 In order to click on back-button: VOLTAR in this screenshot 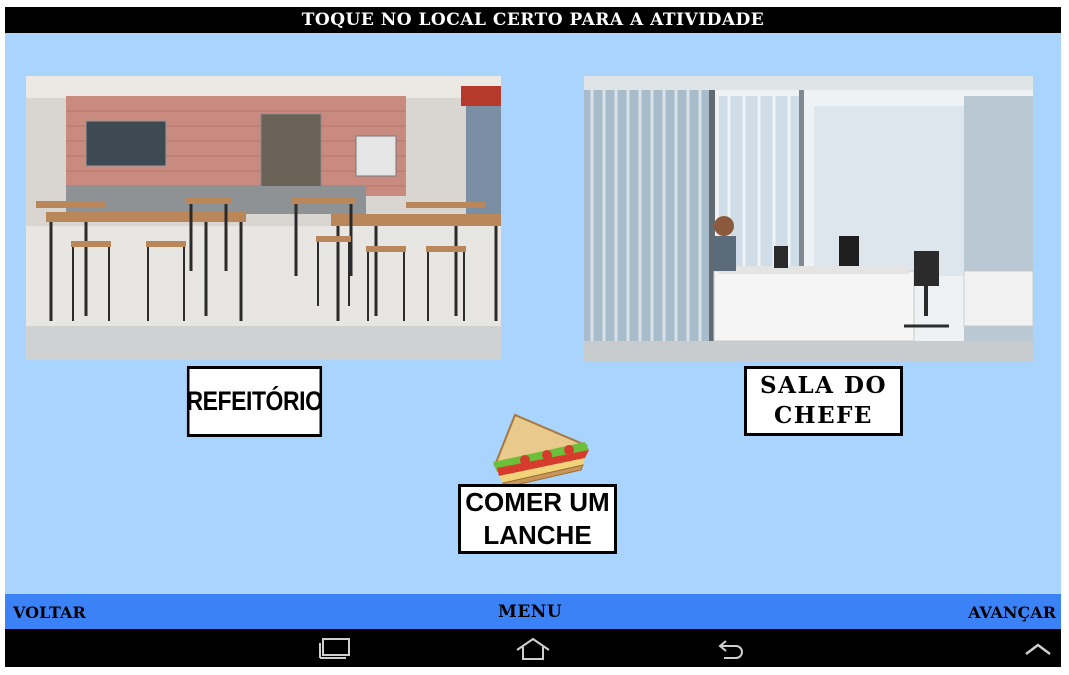, I will do `click(49, 612)`.